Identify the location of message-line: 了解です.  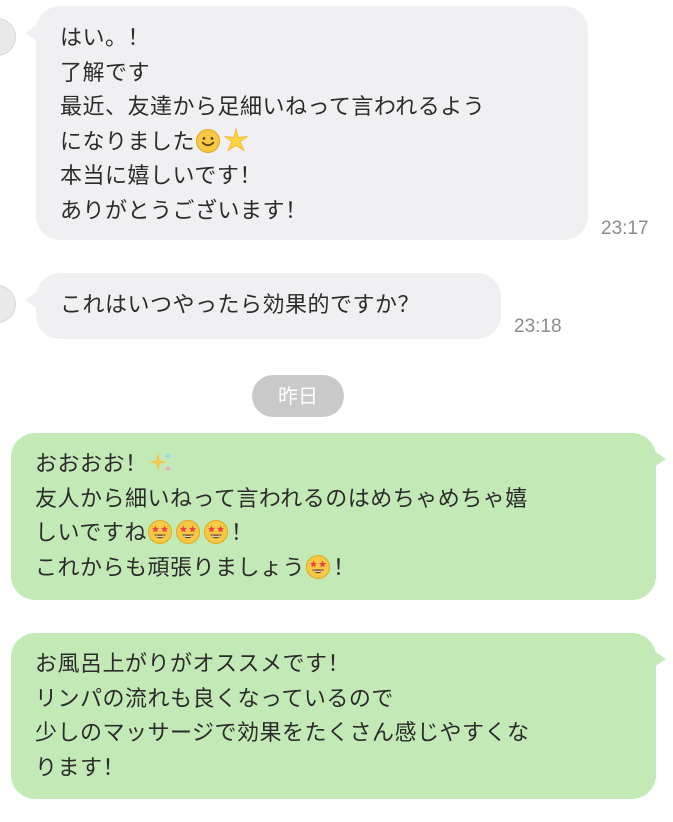
(105, 73).